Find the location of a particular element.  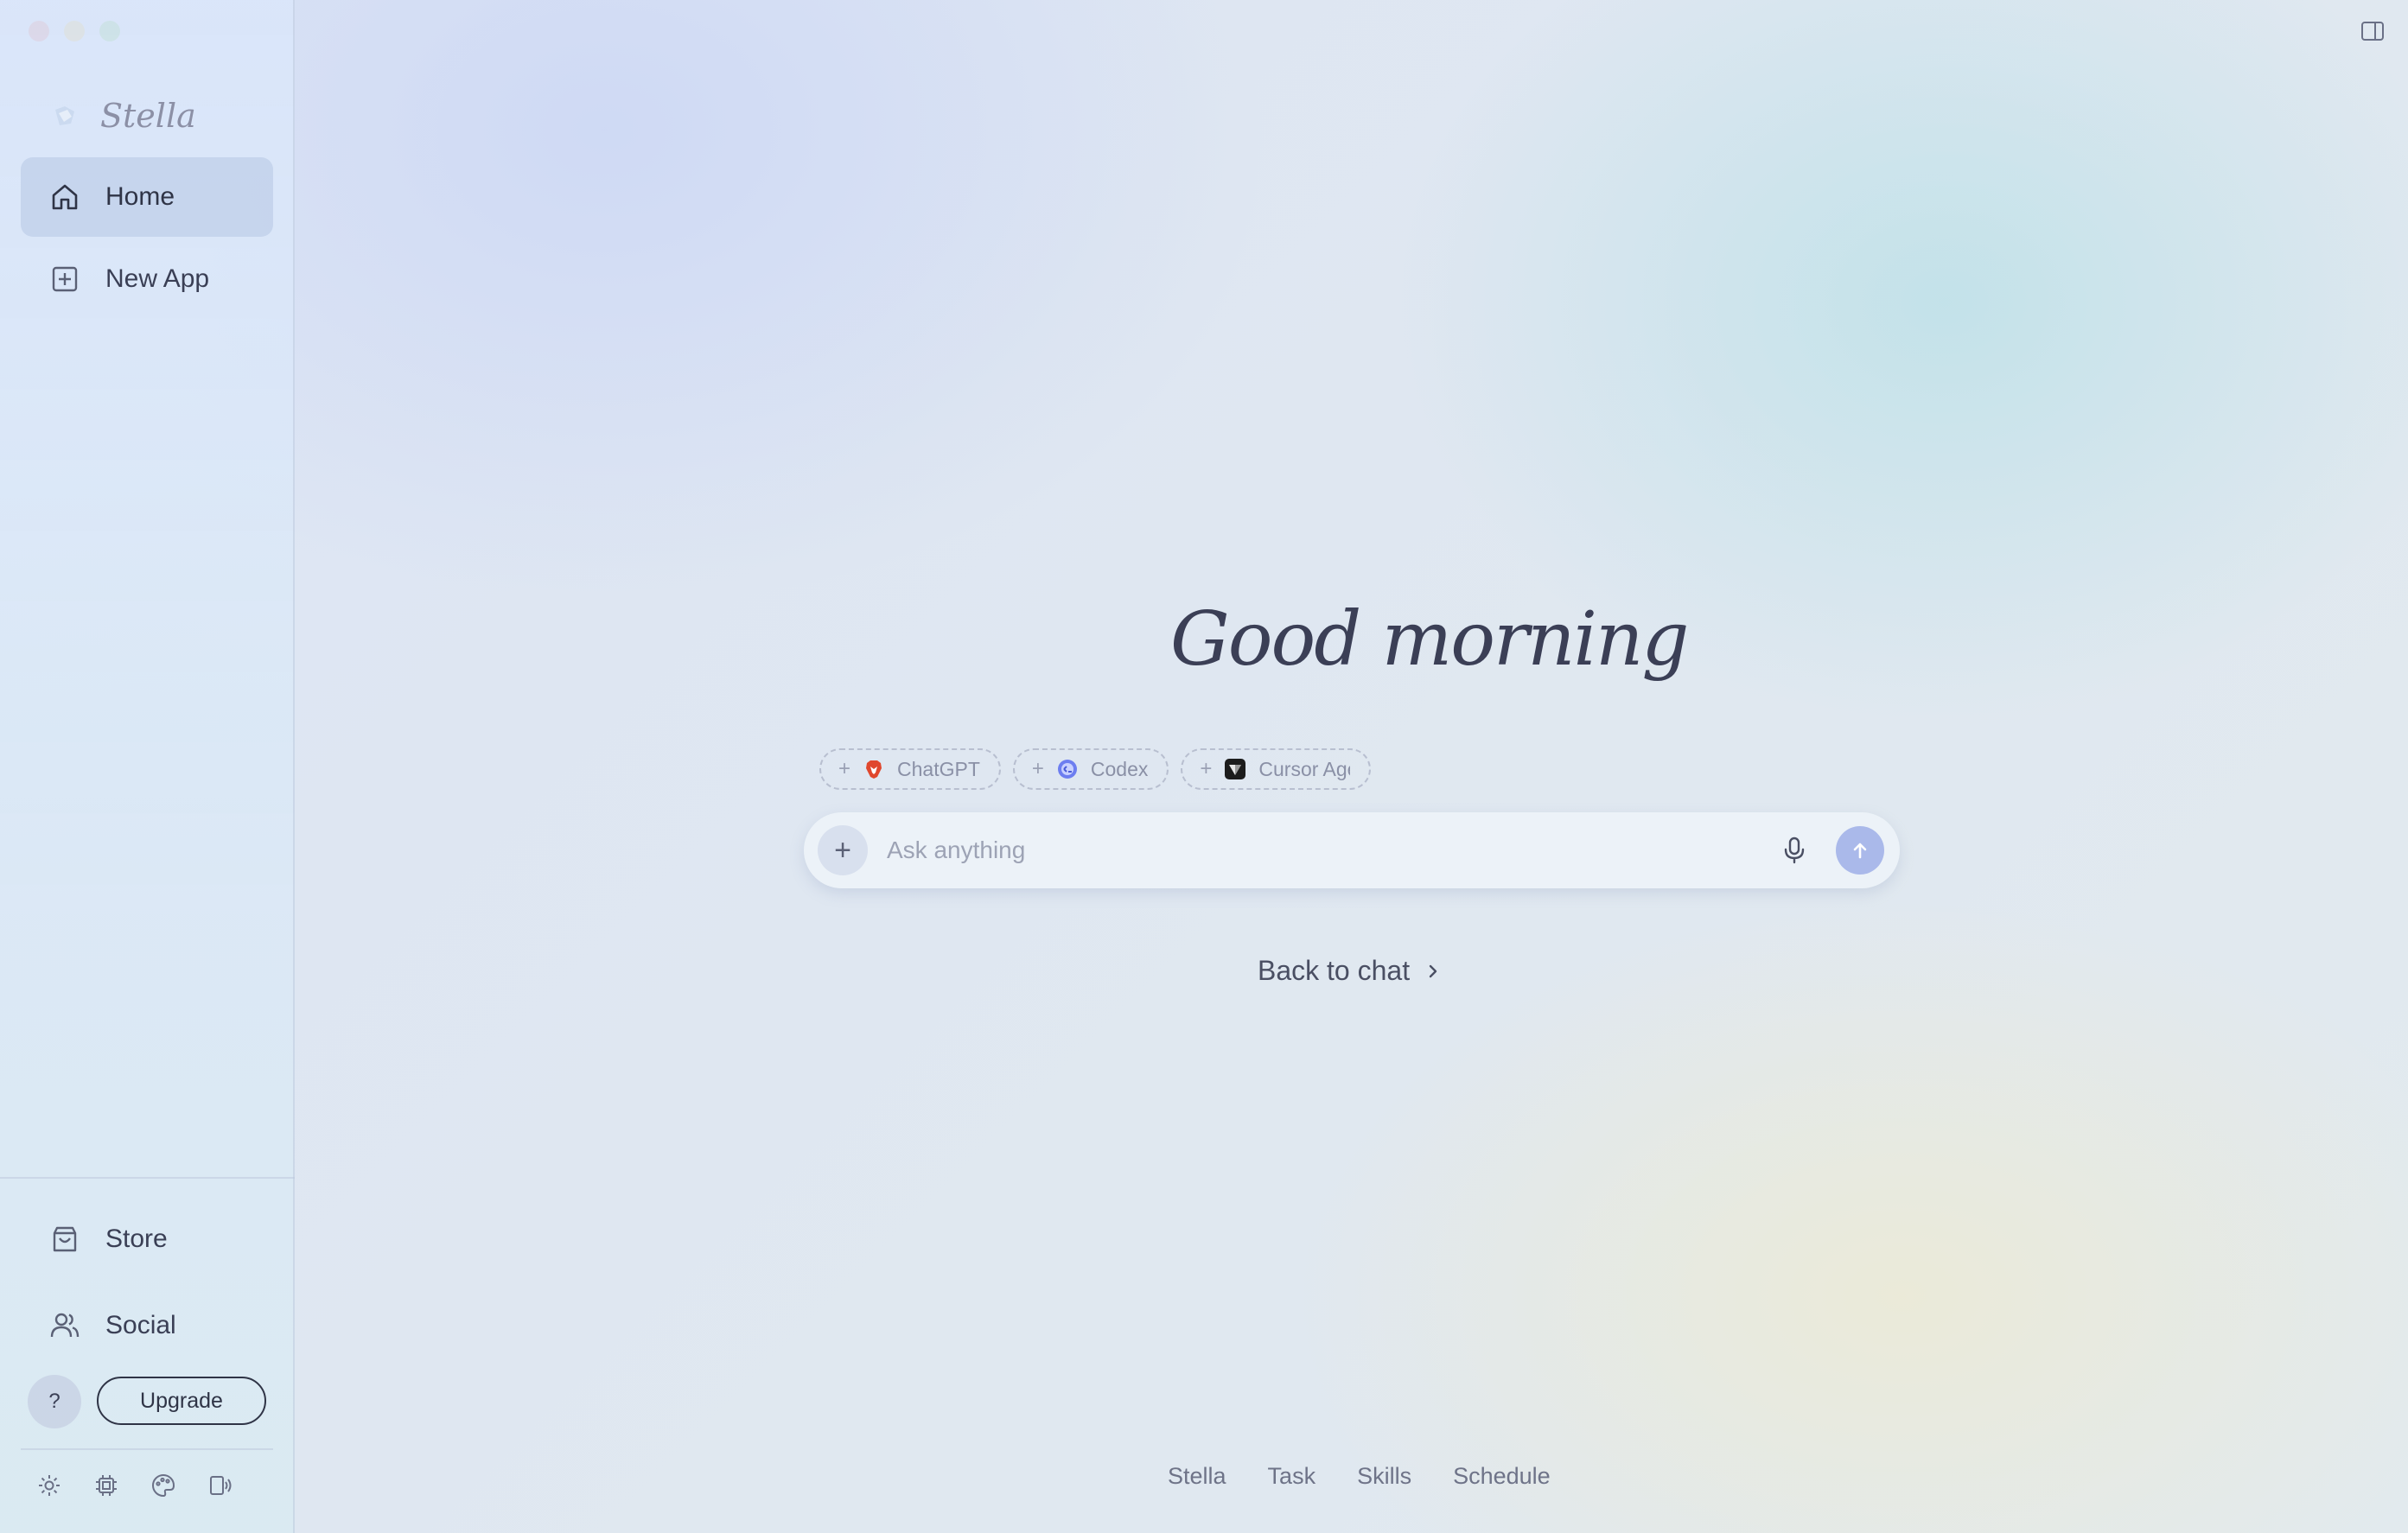

send-button is located at coordinates (1860, 851).